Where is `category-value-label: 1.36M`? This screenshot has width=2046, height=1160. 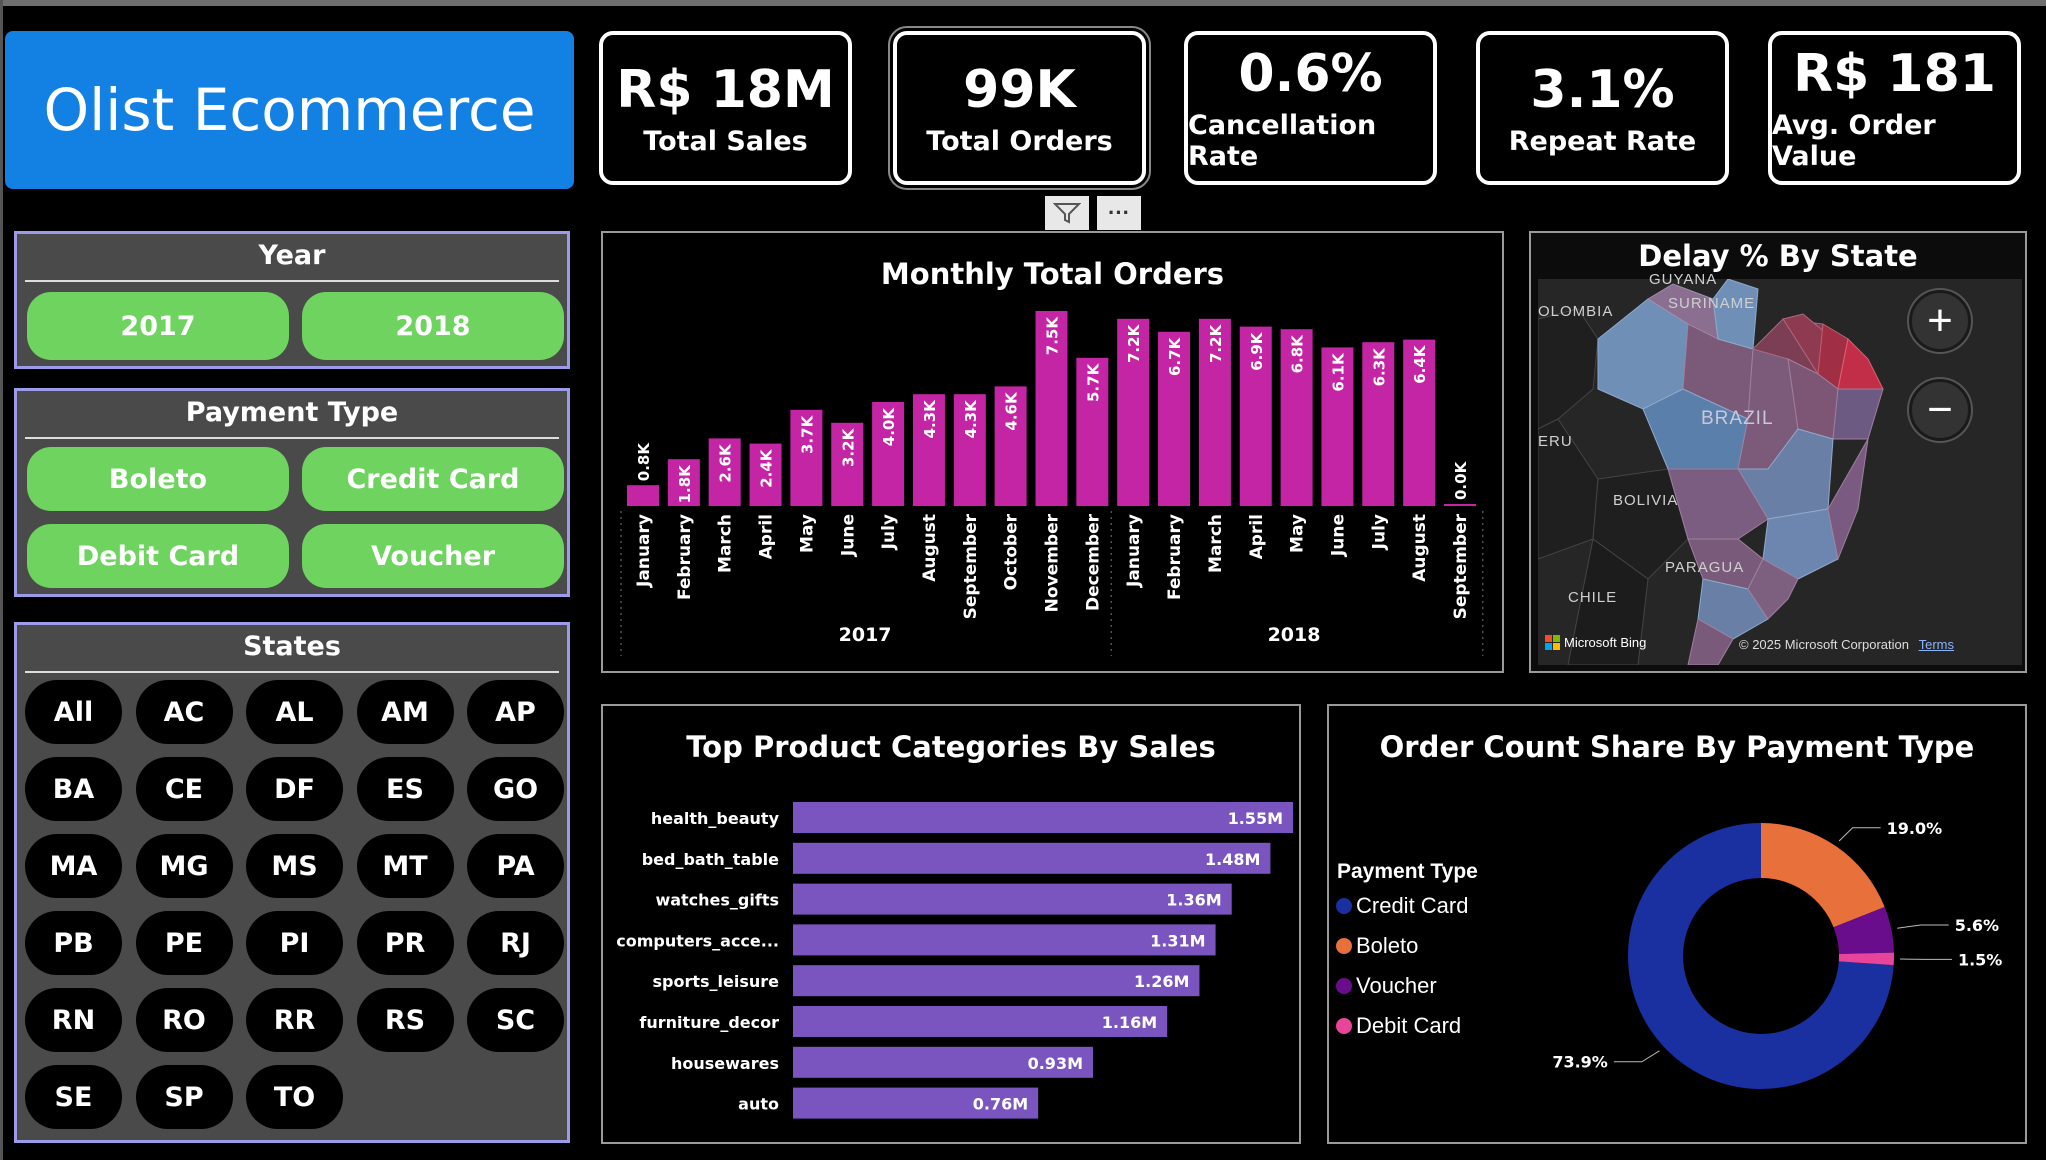 category-value-label: 1.36M is located at coordinates (1193, 900).